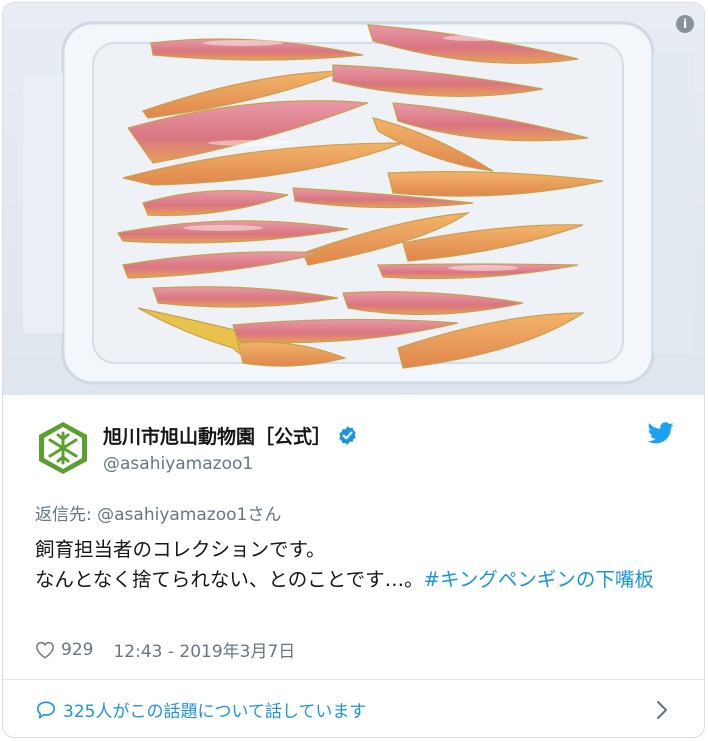 This screenshot has width=708, height=741. Describe the element at coordinates (685, 24) in the screenshot. I see `info-icon: i` at that location.